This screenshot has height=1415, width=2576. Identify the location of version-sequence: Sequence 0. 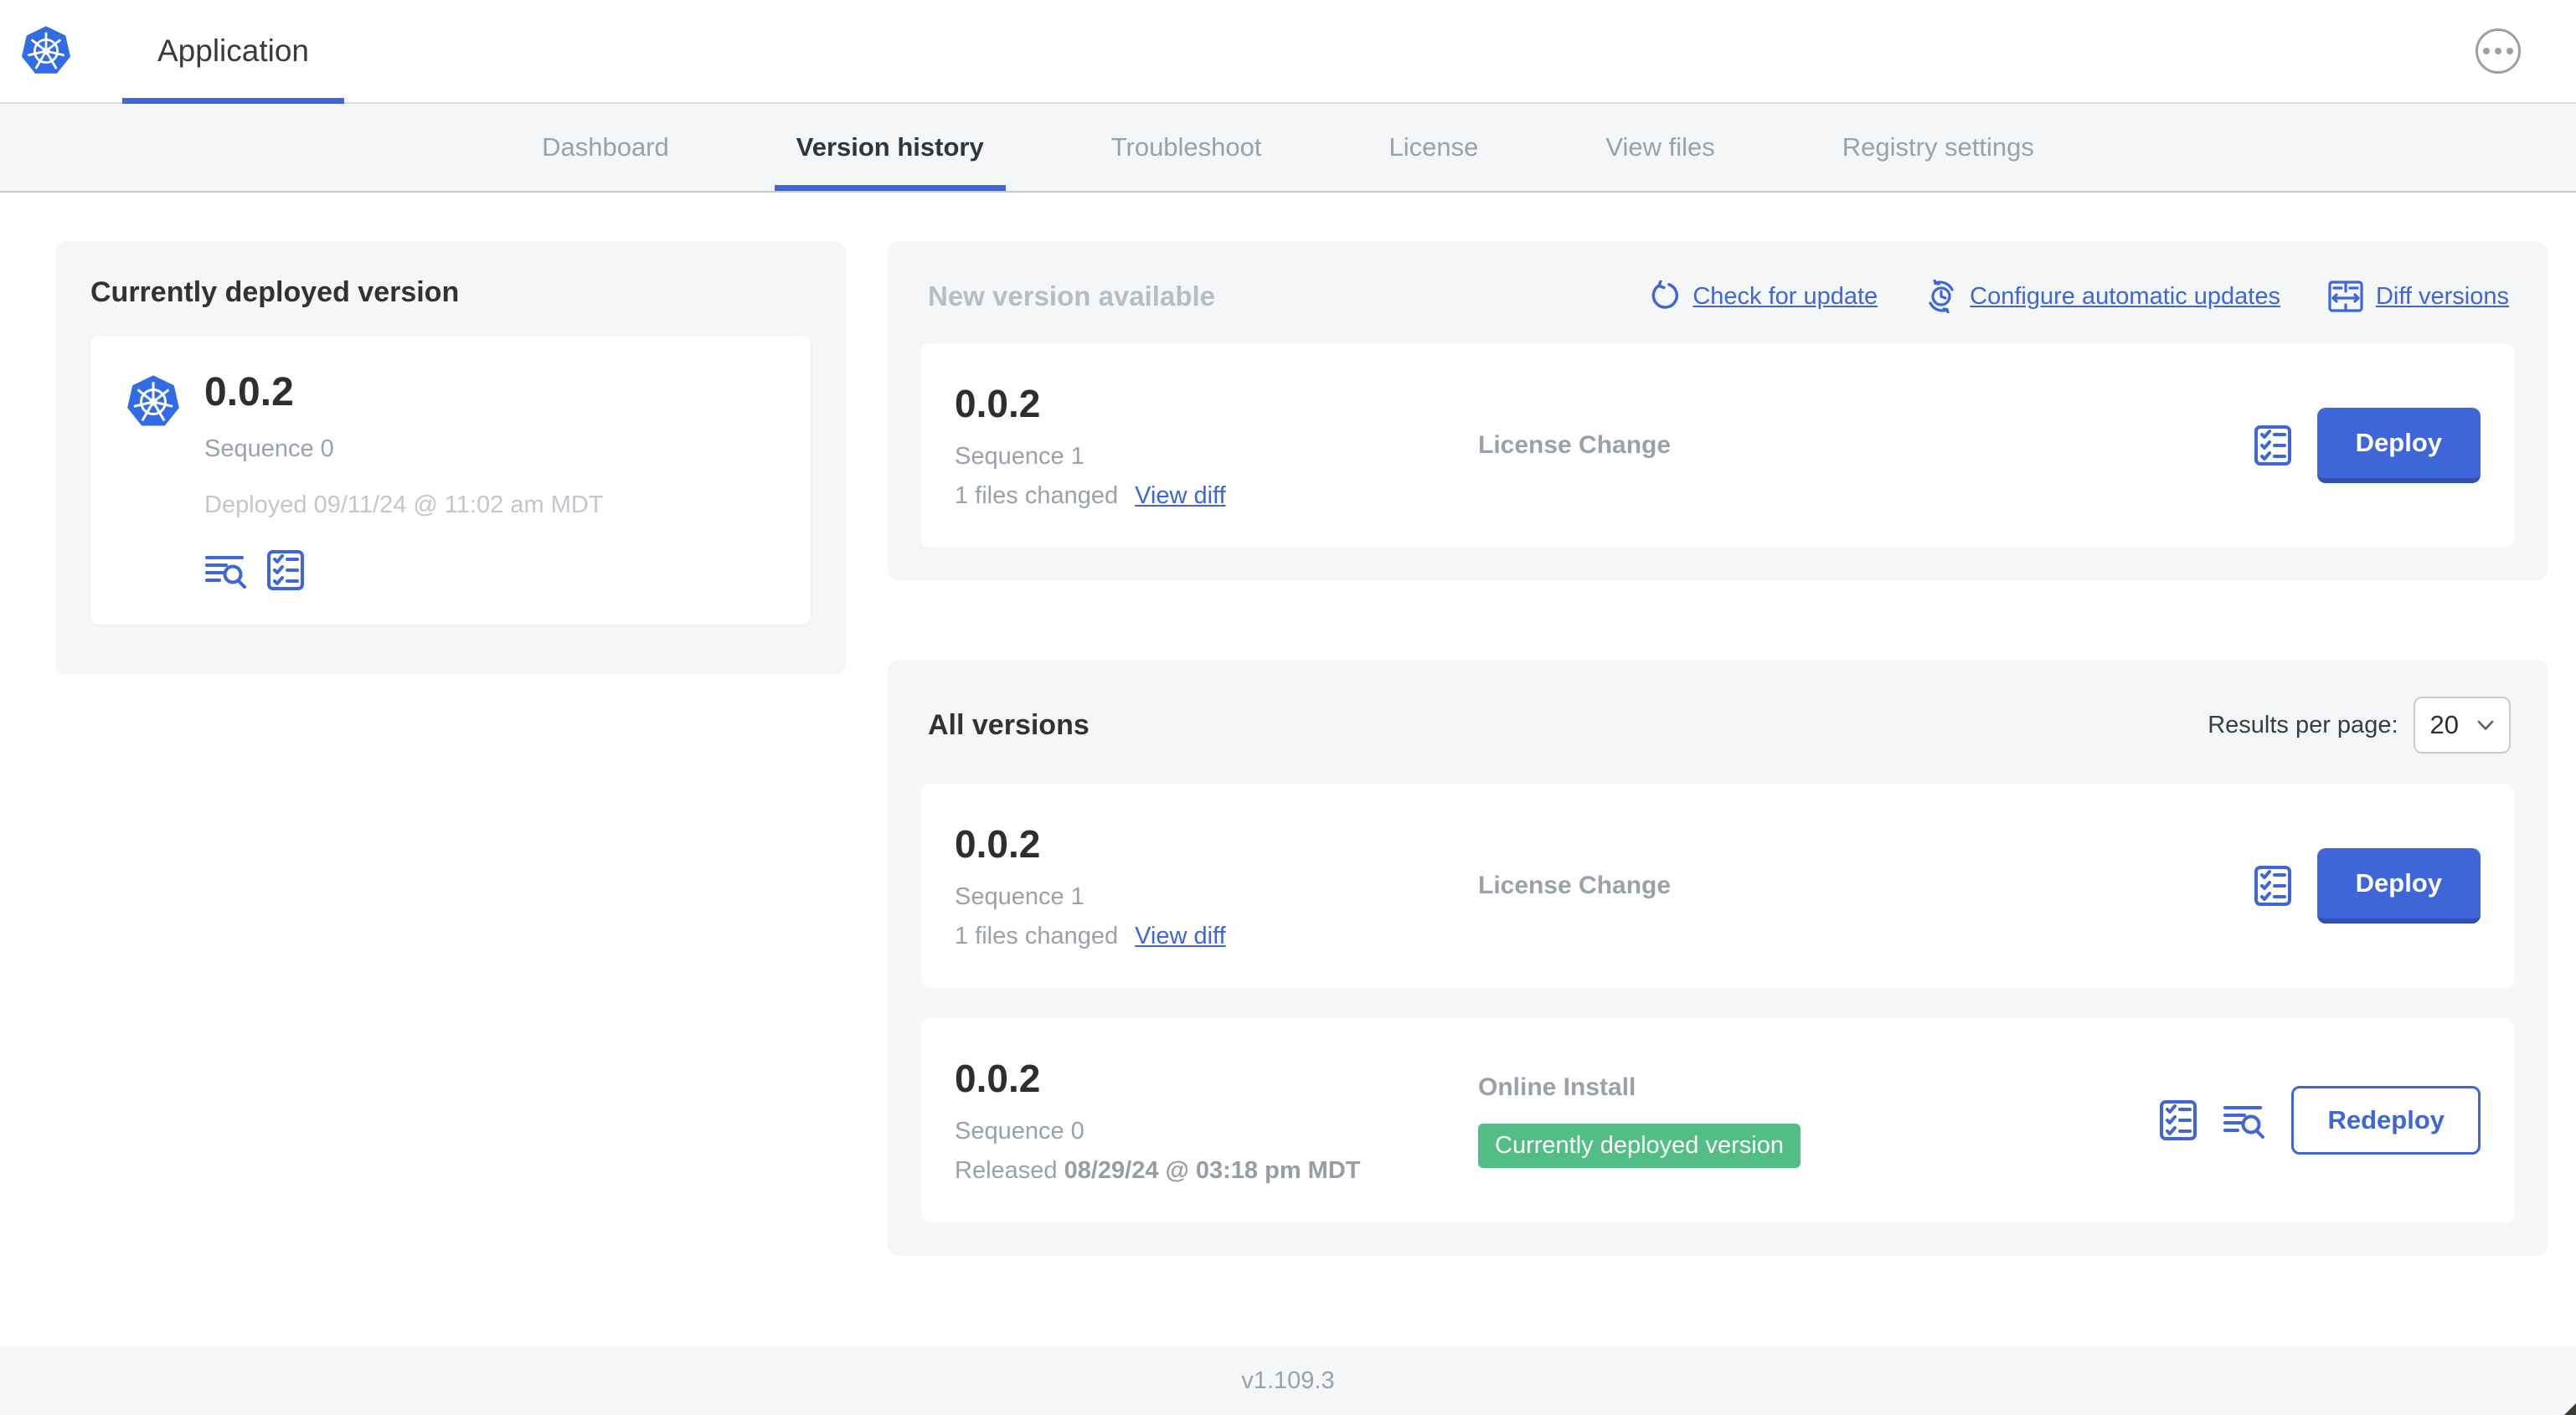
(1019, 1131).